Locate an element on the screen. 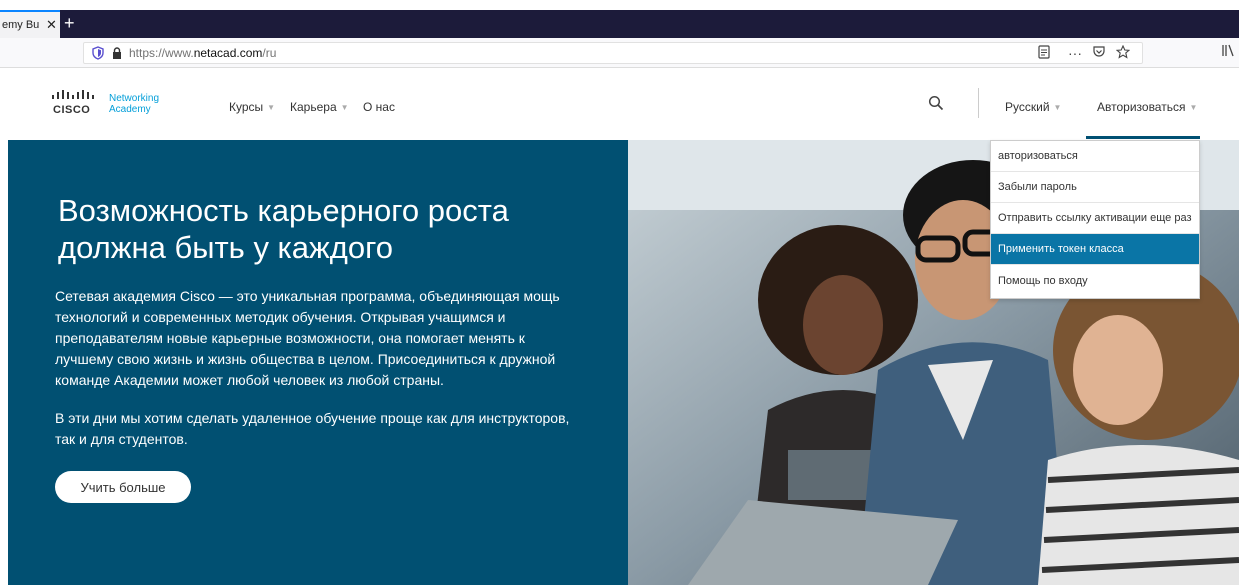 This screenshot has width=1239, height=585. url-text: https://www.netacad.com/ru is located at coordinates (202, 53).